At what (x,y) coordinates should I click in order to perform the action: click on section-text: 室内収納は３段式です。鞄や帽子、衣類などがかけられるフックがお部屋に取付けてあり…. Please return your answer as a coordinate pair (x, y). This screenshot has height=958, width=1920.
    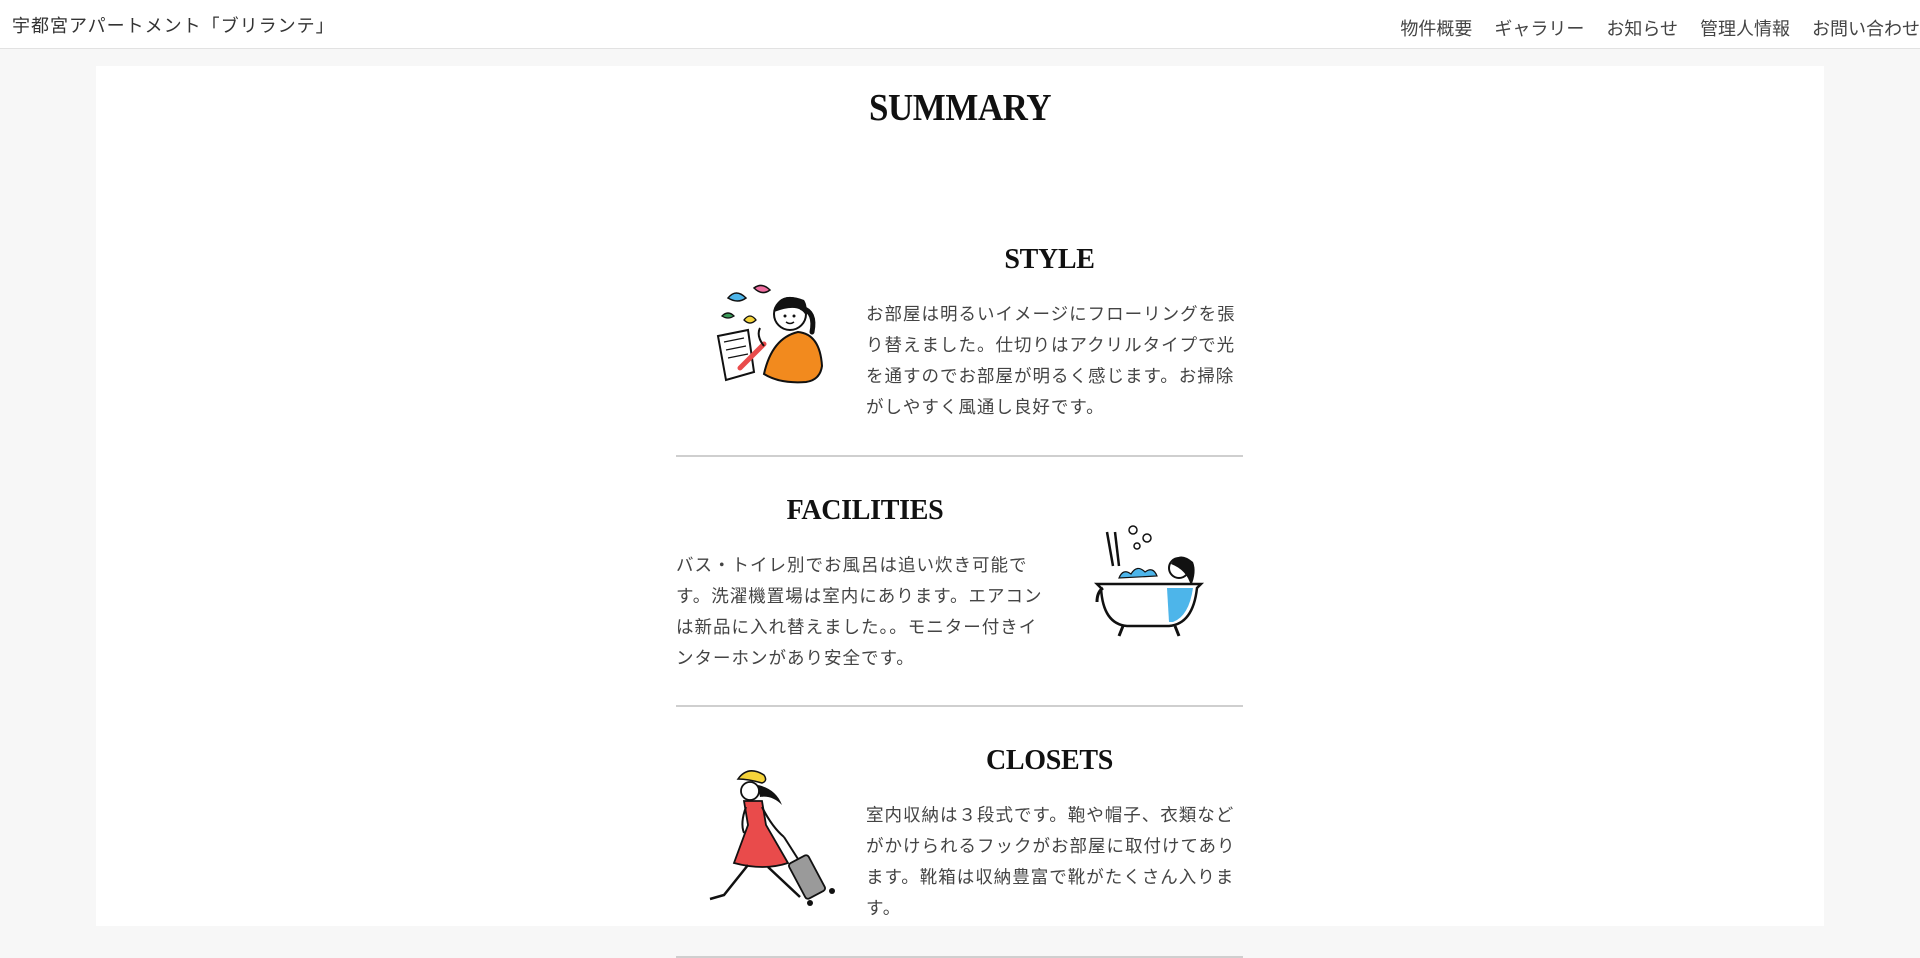
    Looking at the image, I should click on (1051, 862).